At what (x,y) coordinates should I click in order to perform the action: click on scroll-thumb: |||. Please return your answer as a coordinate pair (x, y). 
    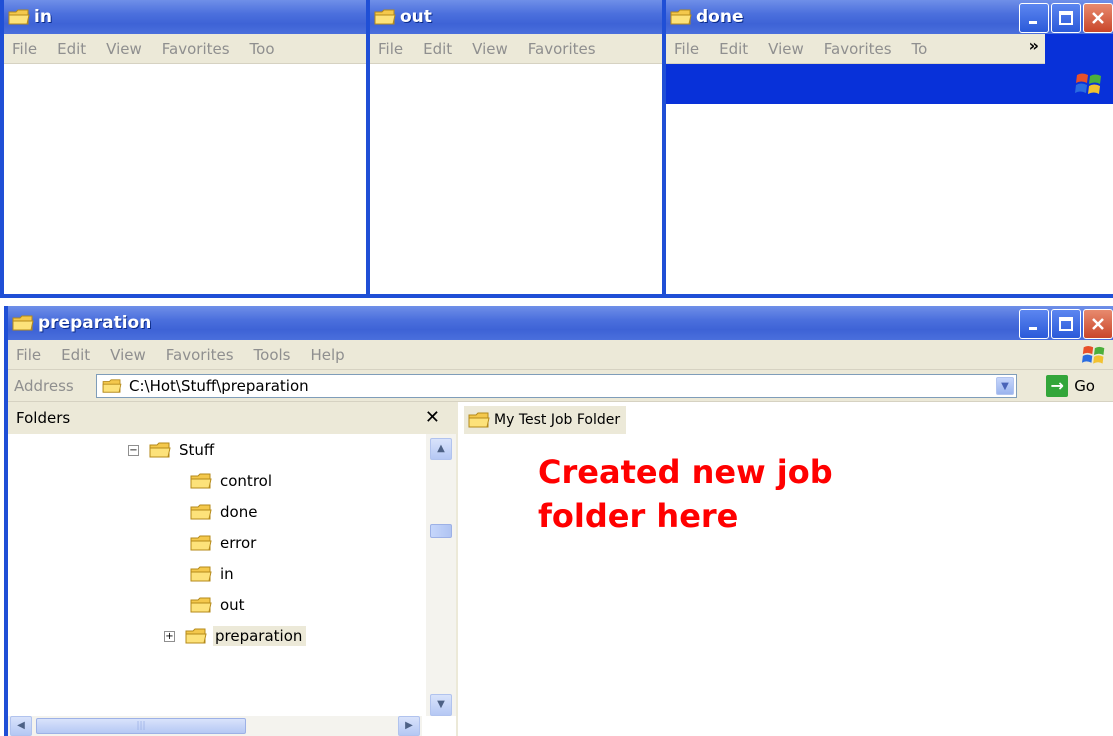
    Looking at the image, I should click on (141, 726).